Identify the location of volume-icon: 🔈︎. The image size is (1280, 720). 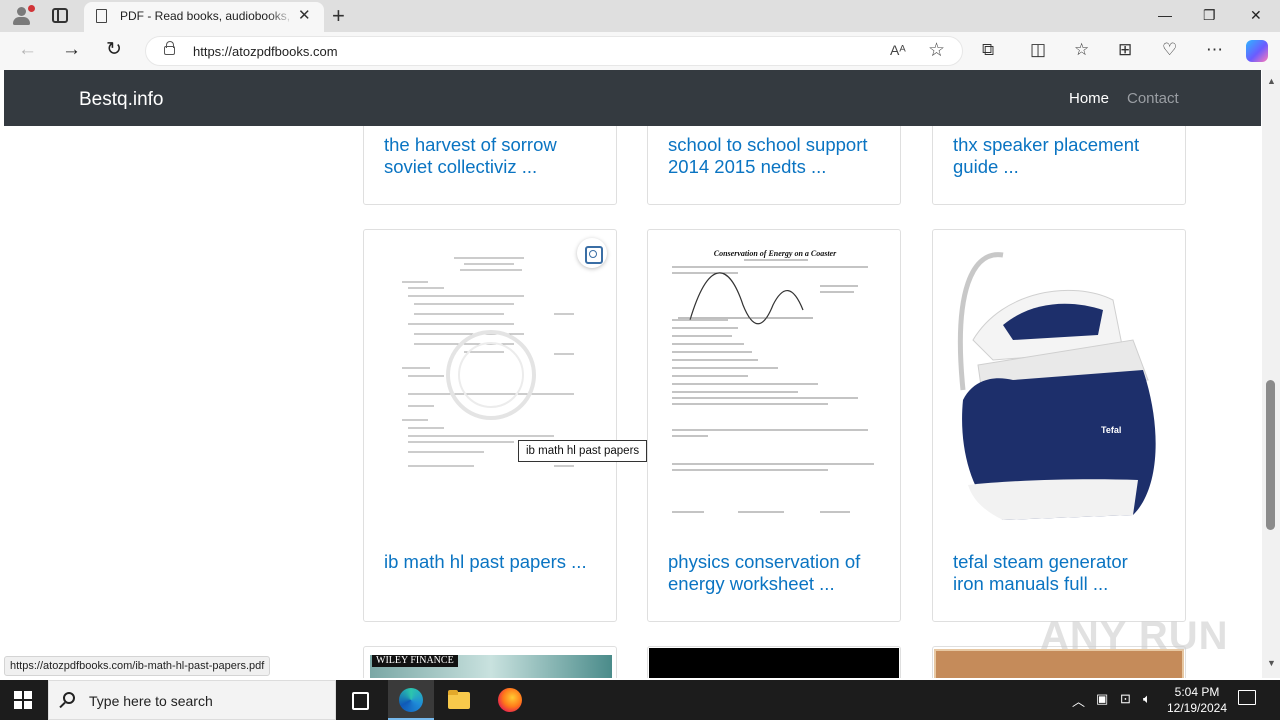
(1147, 699).